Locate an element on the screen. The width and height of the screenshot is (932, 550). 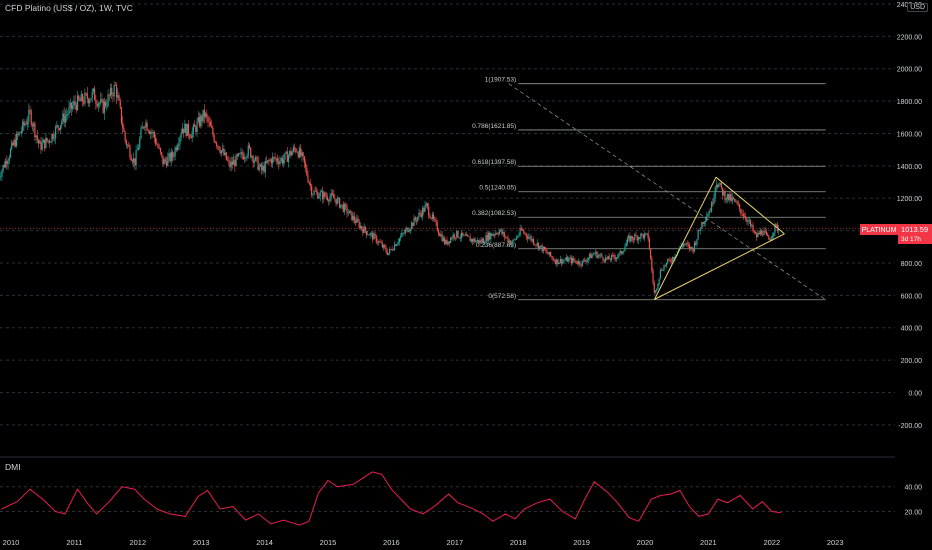
fib-level-label: 0.618(1397.58) is located at coordinates (494, 162).